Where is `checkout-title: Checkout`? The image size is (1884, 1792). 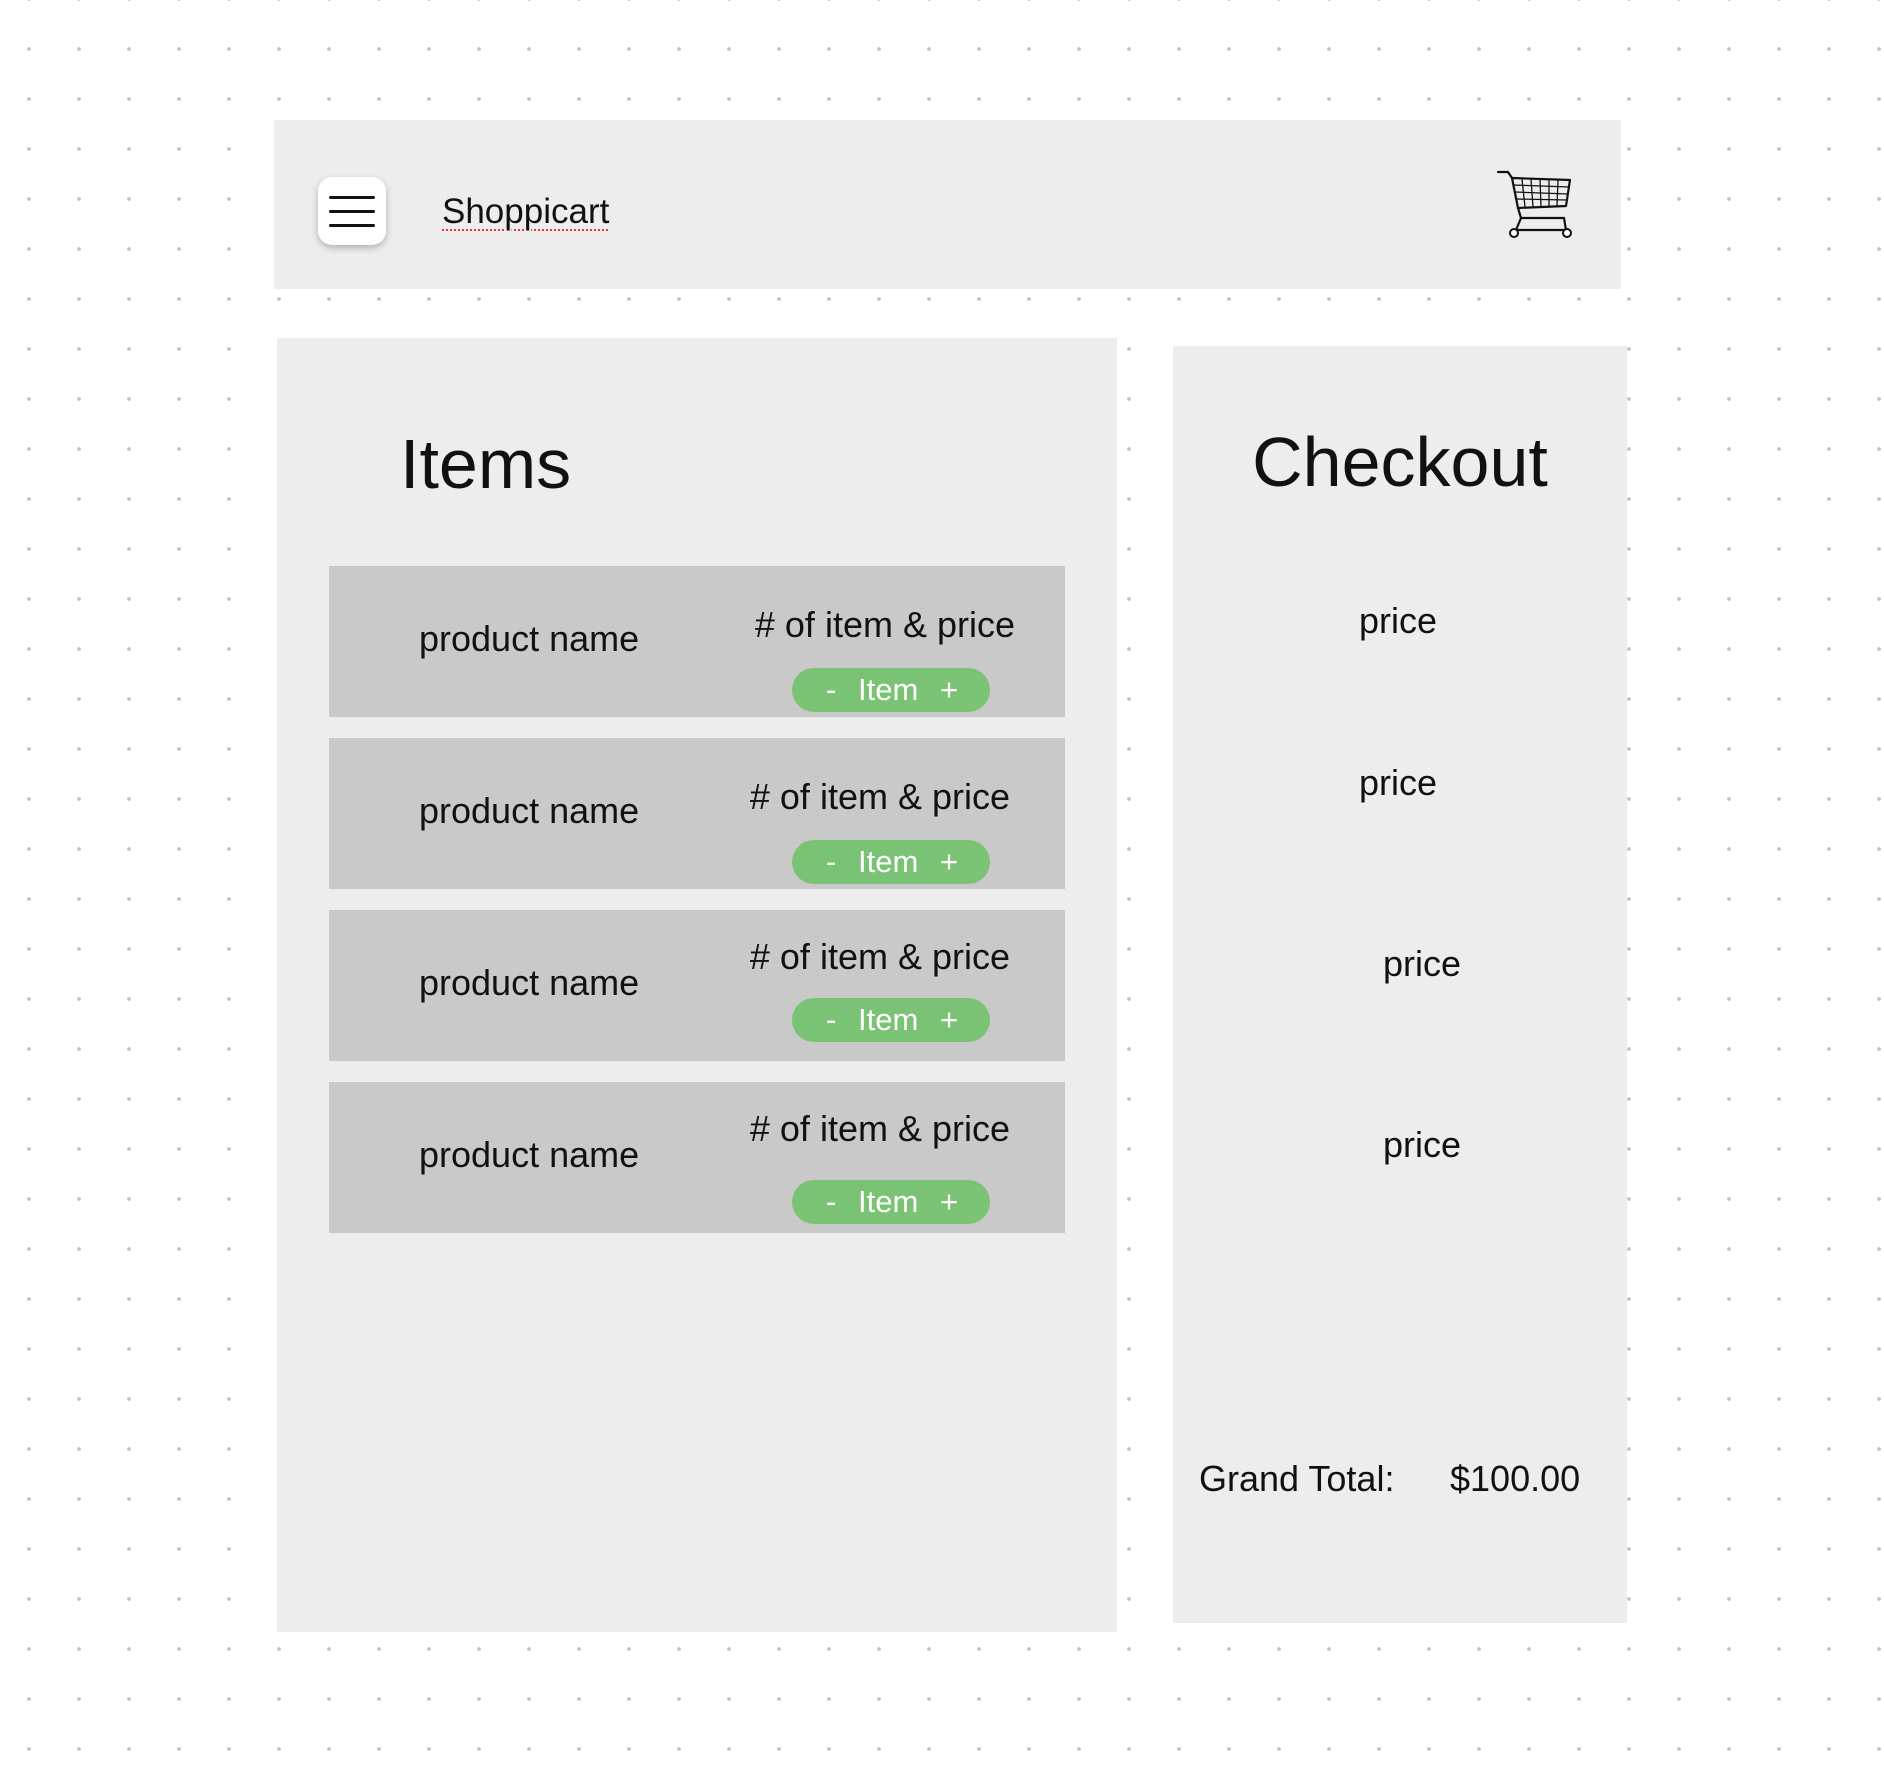 checkout-title: Checkout is located at coordinates (1400, 462).